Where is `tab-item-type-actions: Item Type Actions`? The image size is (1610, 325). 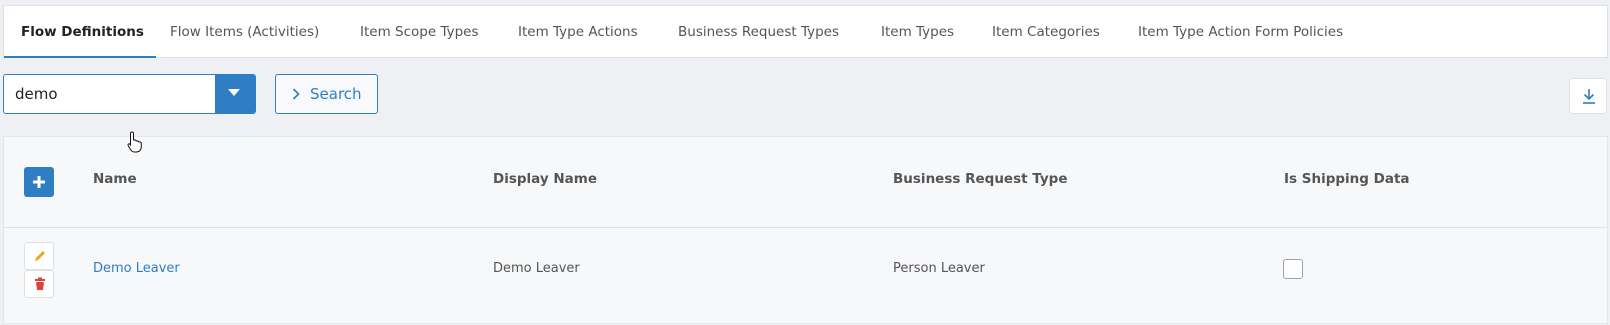 tab-item-type-actions: Item Type Actions is located at coordinates (578, 32).